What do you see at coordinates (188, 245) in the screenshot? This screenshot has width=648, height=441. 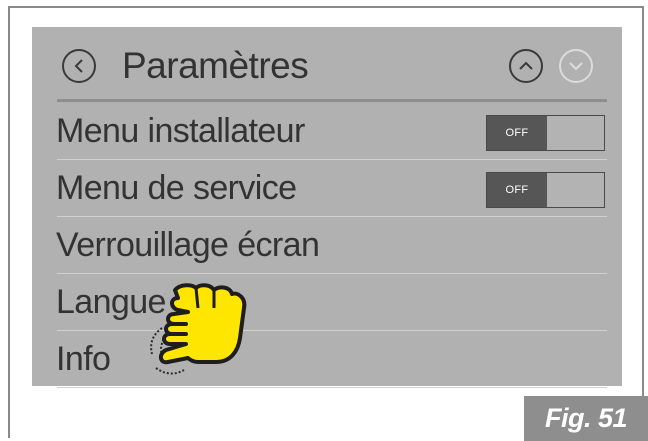 I see `menu-item-label: Verrouillage écran` at bounding box center [188, 245].